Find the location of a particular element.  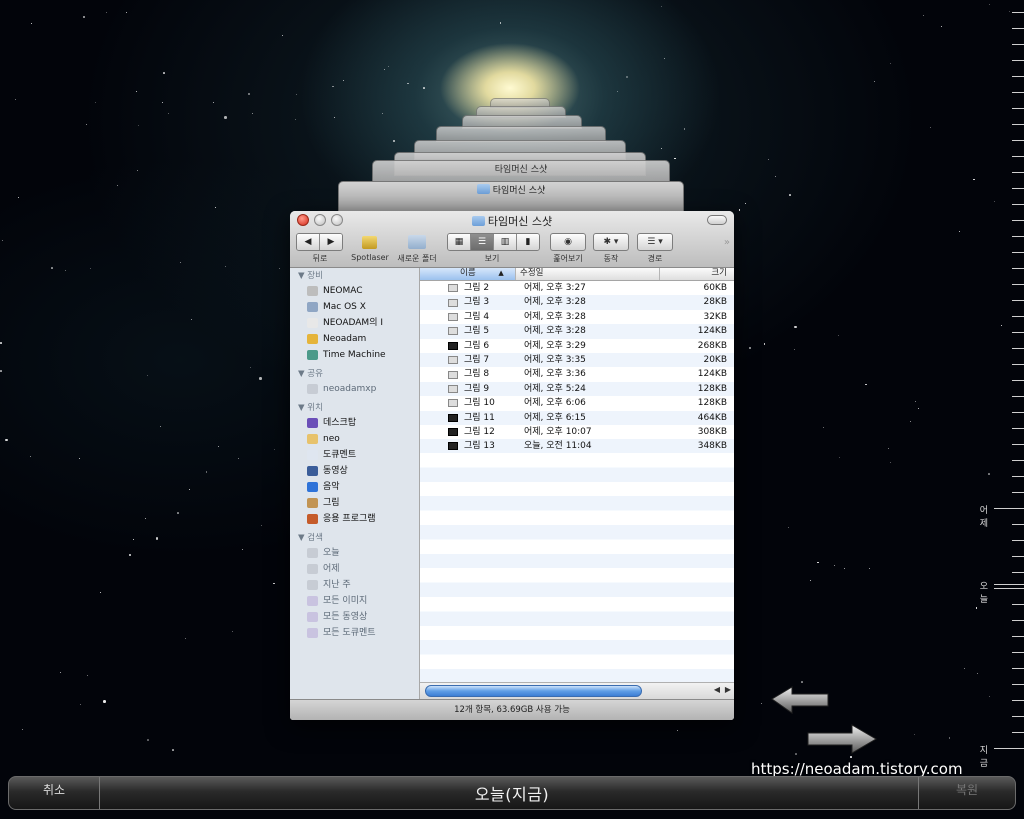

coverflow-view-icon: ▮ is located at coordinates (528, 242).